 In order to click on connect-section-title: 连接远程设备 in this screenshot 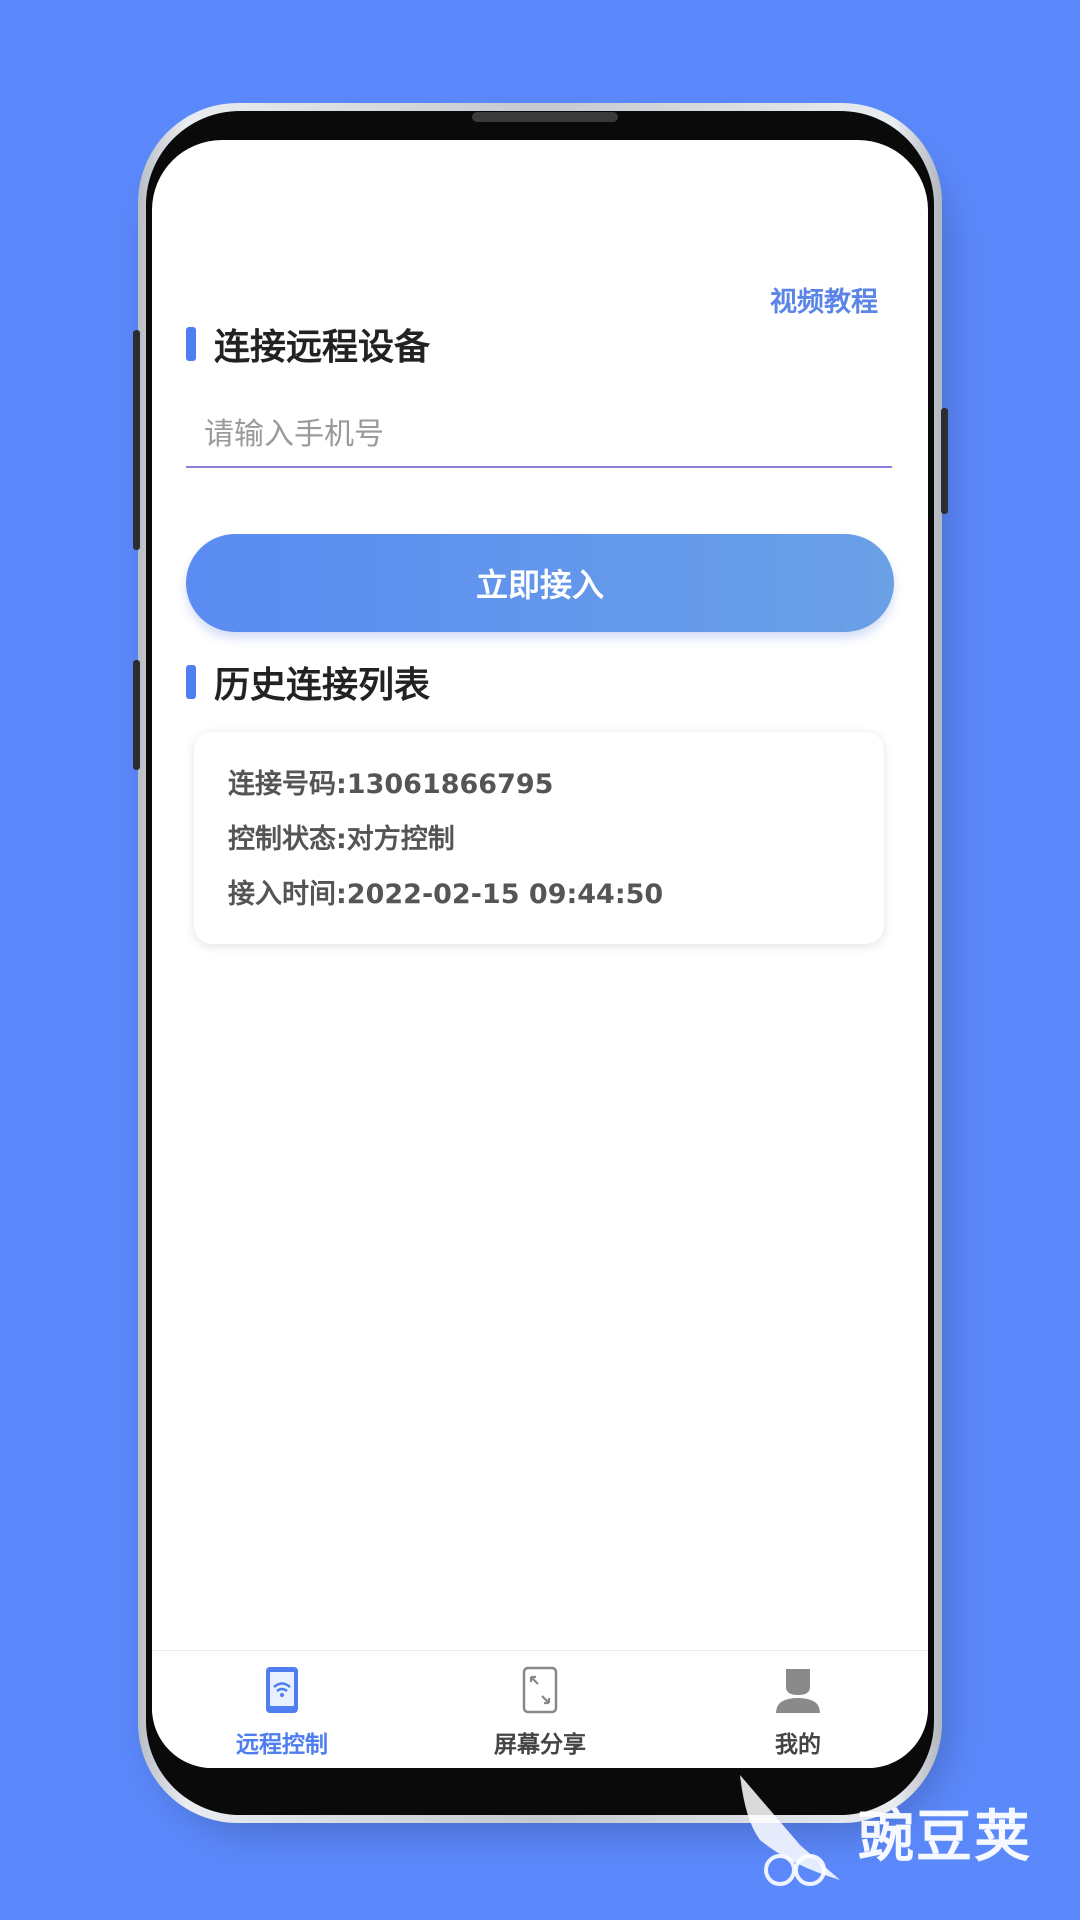, I will do `click(308, 344)`.